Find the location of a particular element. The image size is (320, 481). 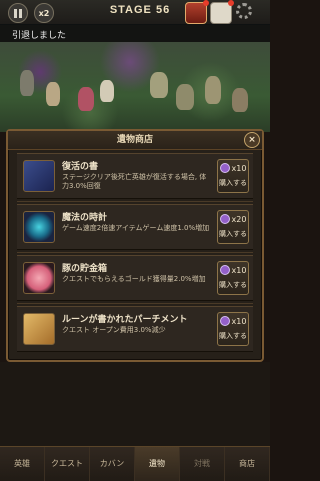

shop-item: 魔法の時計 ゲーム速度2倍速アイテムゲーム速度1.0%増加 x20 購入する is located at coordinates (135, 227).